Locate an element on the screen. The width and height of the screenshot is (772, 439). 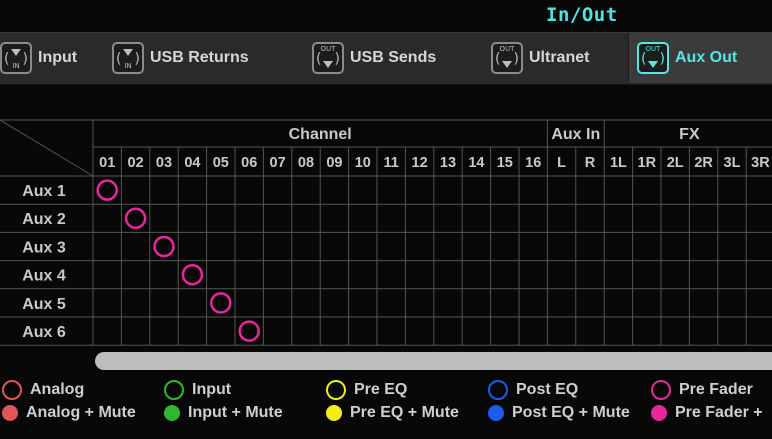
horizontal-scrollbar is located at coordinates (433, 361).